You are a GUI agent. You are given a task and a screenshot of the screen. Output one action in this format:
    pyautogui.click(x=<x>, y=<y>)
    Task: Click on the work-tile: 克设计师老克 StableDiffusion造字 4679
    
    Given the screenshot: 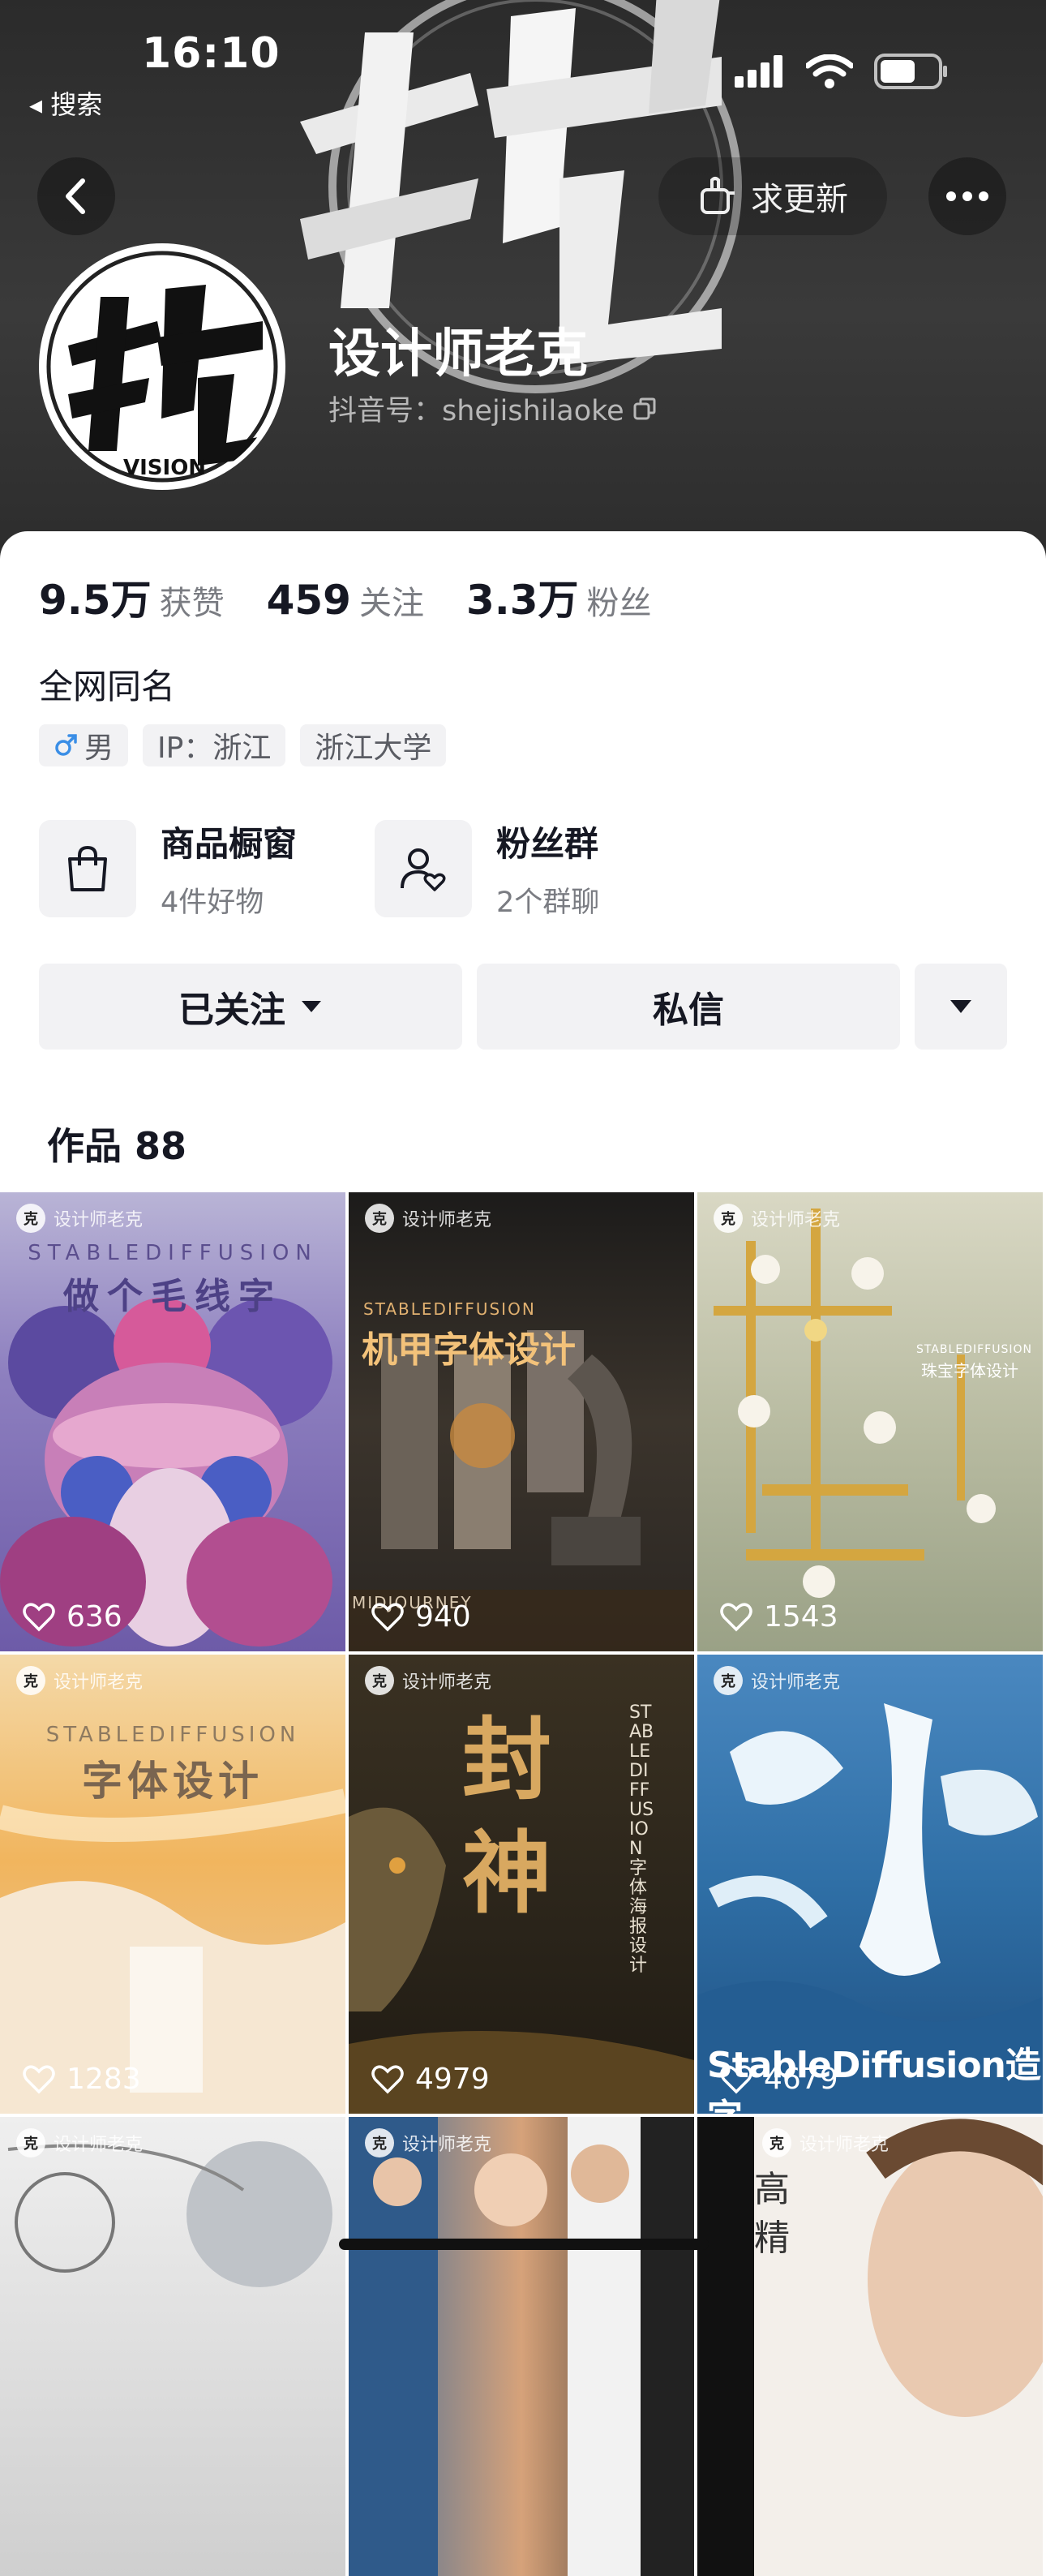 What is the action you would take?
    pyautogui.click(x=870, y=1884)
    